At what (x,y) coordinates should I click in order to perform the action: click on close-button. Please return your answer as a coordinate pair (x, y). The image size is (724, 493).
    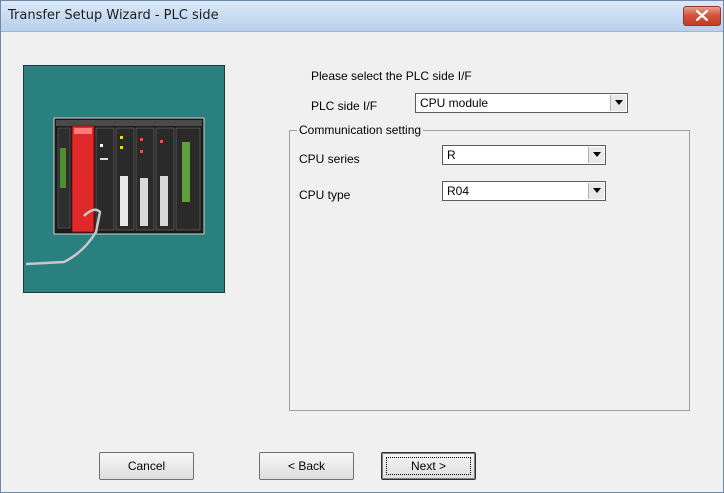
    Looking at the image, I should click on (702, 16).